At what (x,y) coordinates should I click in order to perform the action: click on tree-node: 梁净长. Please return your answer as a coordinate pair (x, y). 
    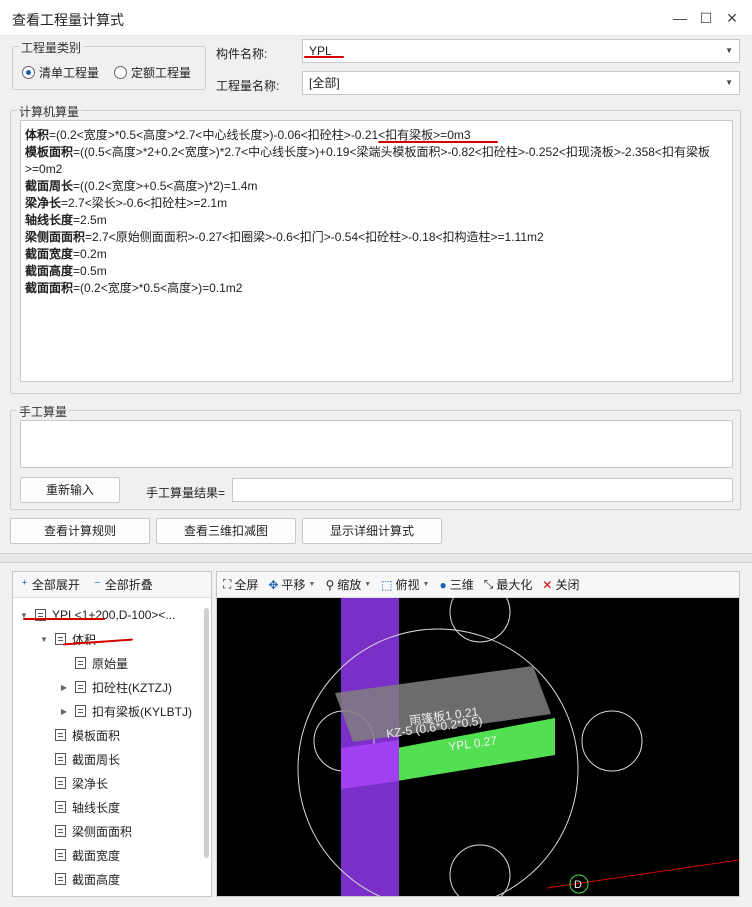
    Looking at the image, I should click on (73, 783).